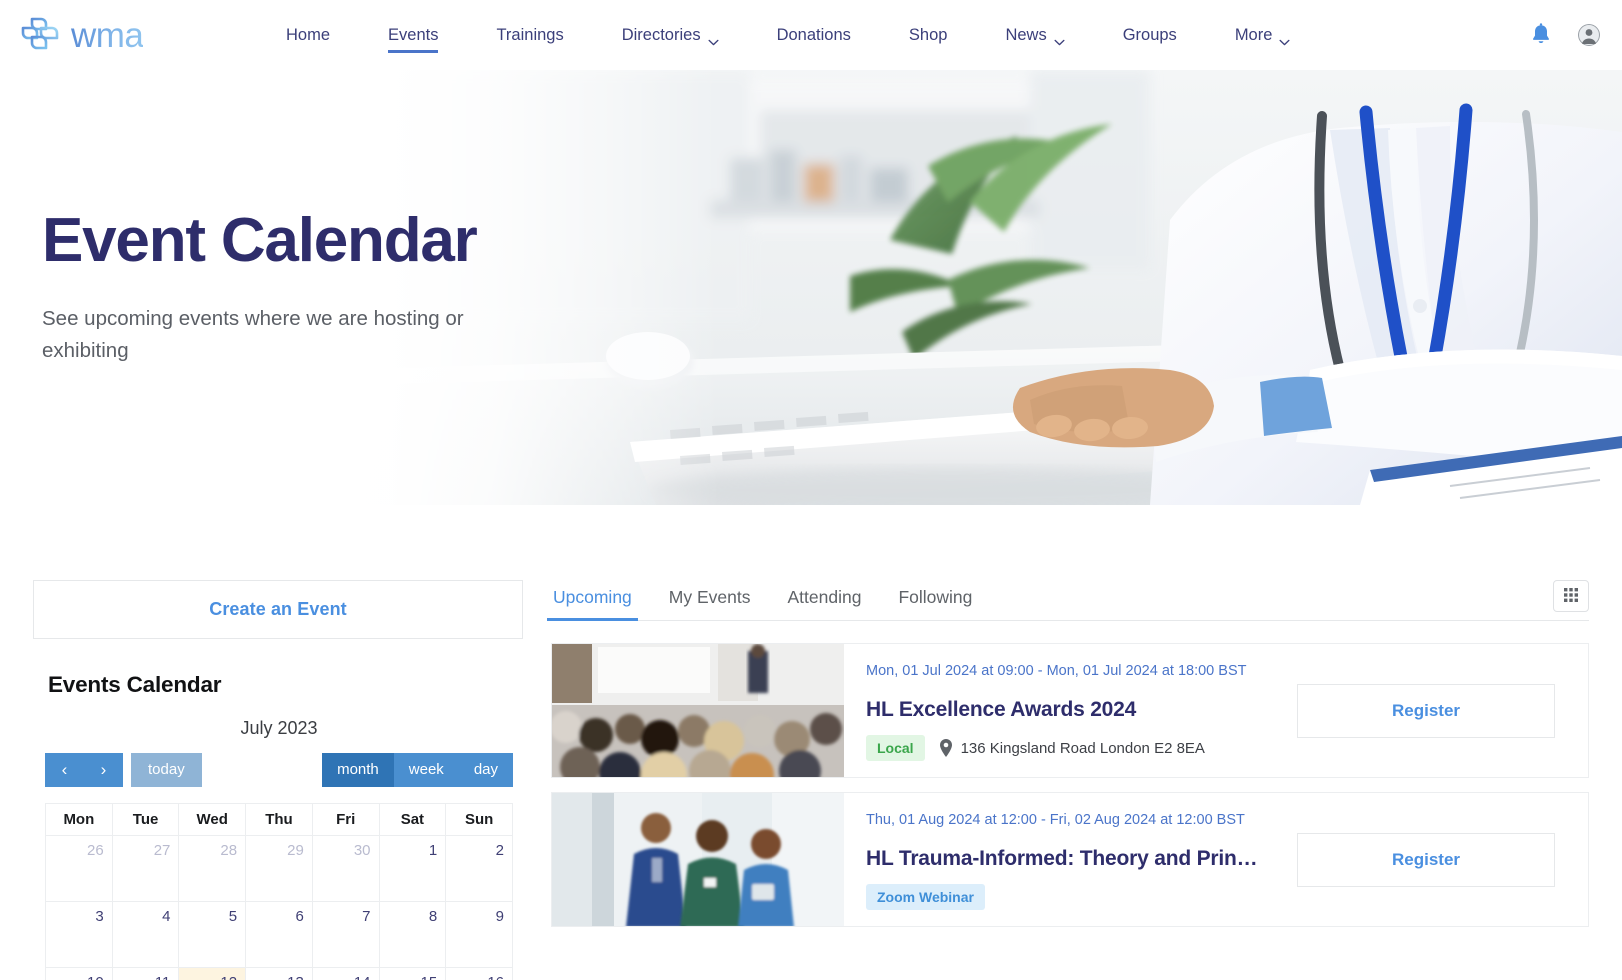 The height and width of the screenshot is (980, 1622). What do you see at coordinates (345, 868) in the screenshot?
I see `calendar-day-cell: 30` at bounding box center [345, 868].